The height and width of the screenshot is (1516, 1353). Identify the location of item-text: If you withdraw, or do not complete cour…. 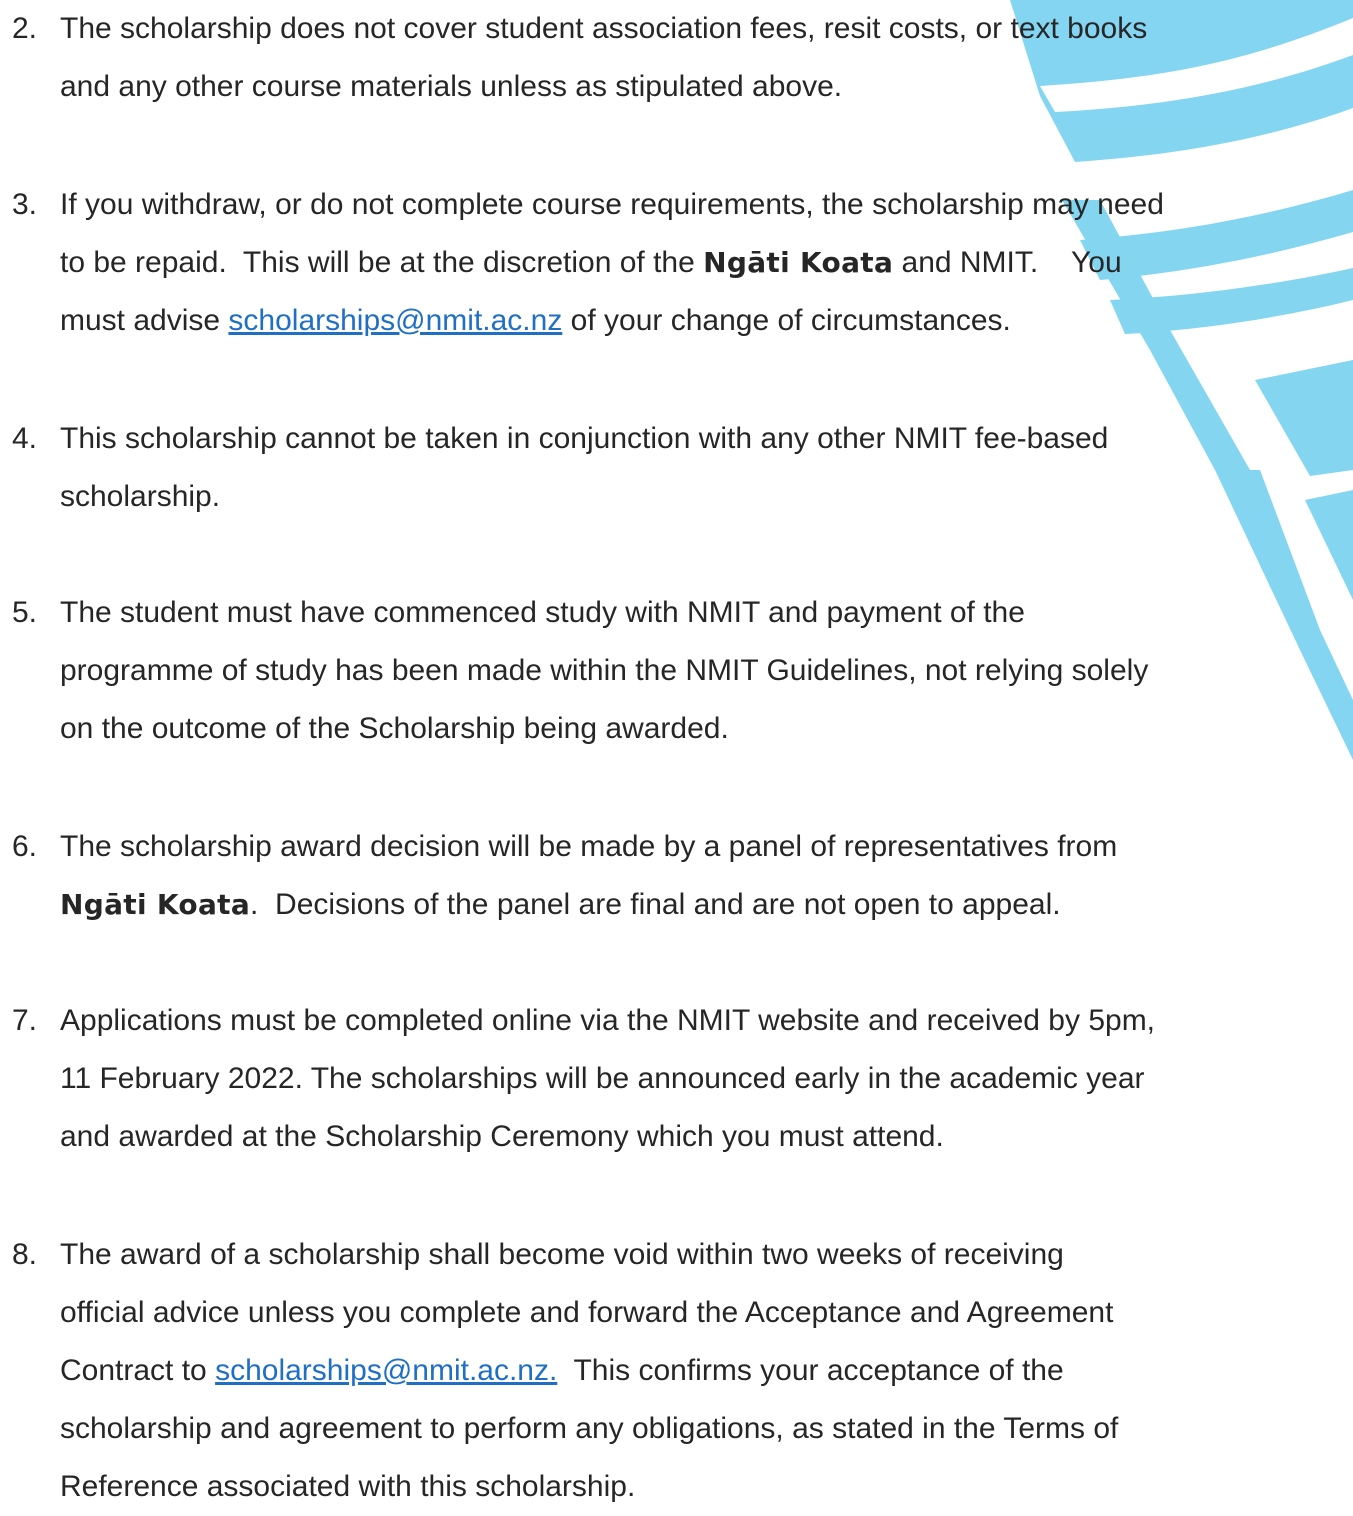
(706, 263).